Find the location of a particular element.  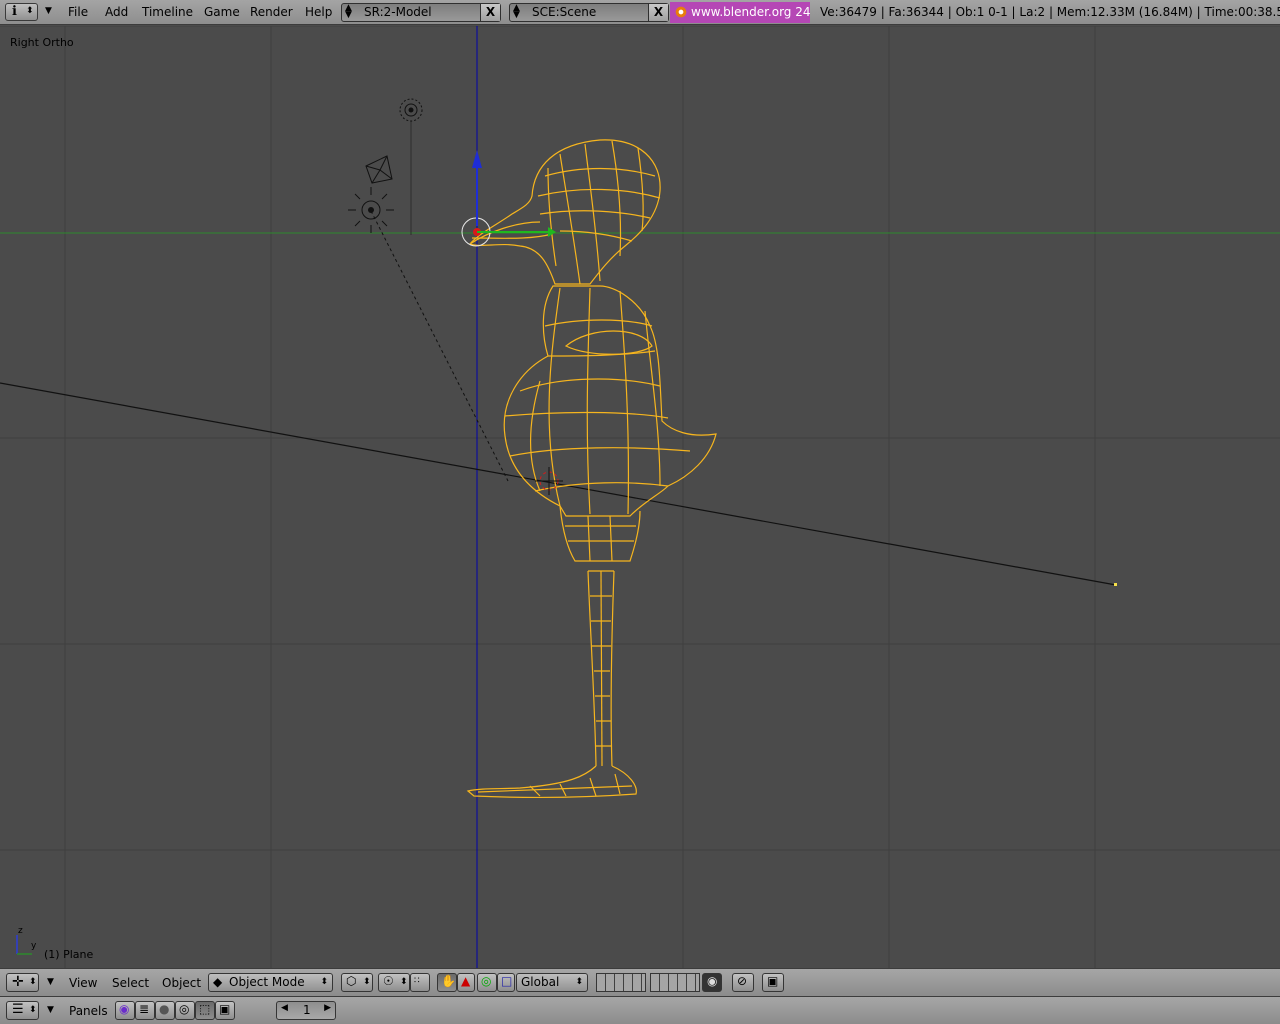

buttons-window-header: ☰ ⬍ ▼ Panels ◉ ≣ ● ◎ ⬚ ▣ ◀ 1 ▶ is located at coordinates (640, 1010).